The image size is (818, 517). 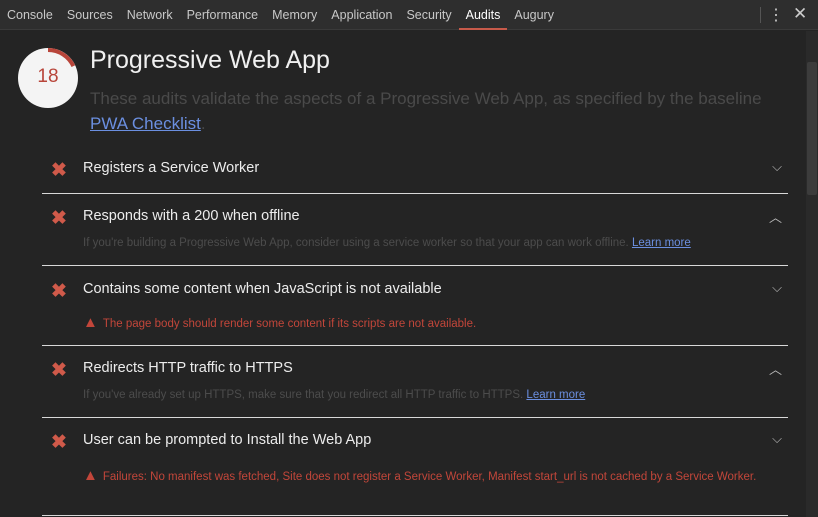 I want to click on audit-title: Registers a Service Worker, so click(x=171, y=168).